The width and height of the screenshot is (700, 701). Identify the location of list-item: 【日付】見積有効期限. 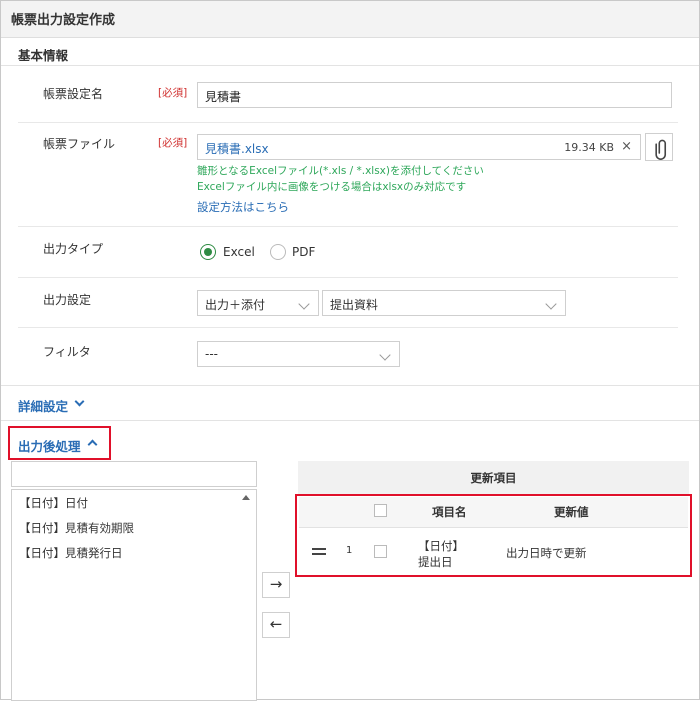
(76, 528).